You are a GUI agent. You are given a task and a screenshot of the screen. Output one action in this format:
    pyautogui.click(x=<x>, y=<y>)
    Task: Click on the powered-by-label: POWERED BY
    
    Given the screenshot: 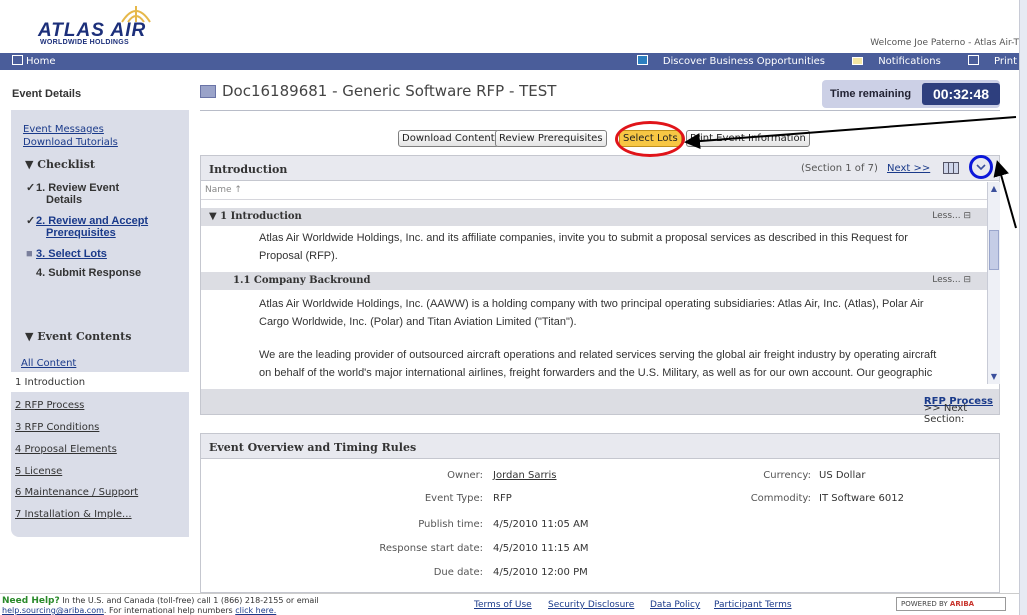 What is the action you would take?
    pyautogui.click(x=924, y=604)
    